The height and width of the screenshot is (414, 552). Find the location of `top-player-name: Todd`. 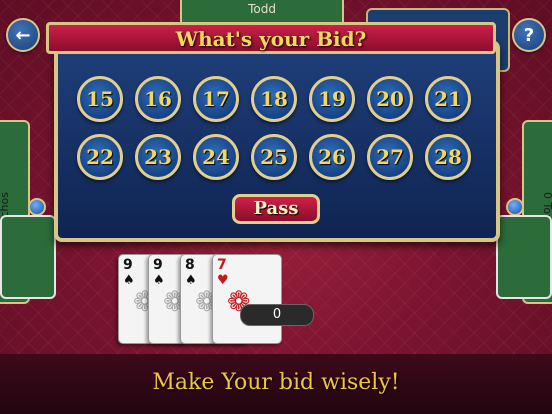

top-player-name: Todd is located at coordinates (262, 9).